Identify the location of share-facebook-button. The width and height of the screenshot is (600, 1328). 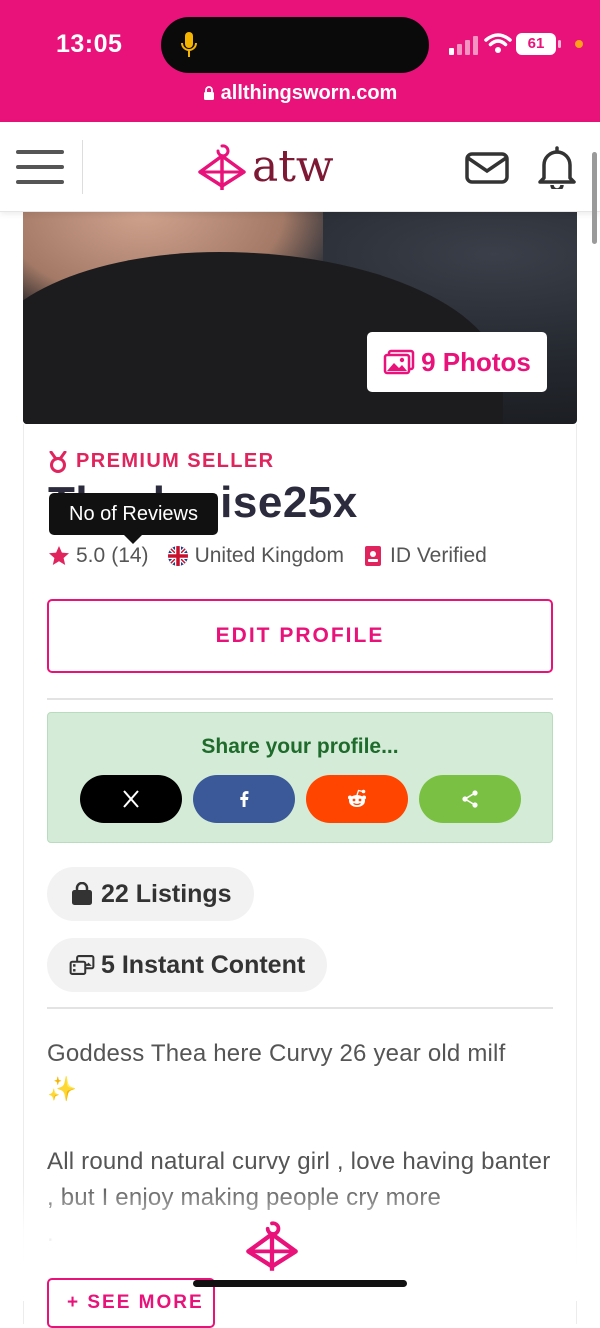
(244, 799).